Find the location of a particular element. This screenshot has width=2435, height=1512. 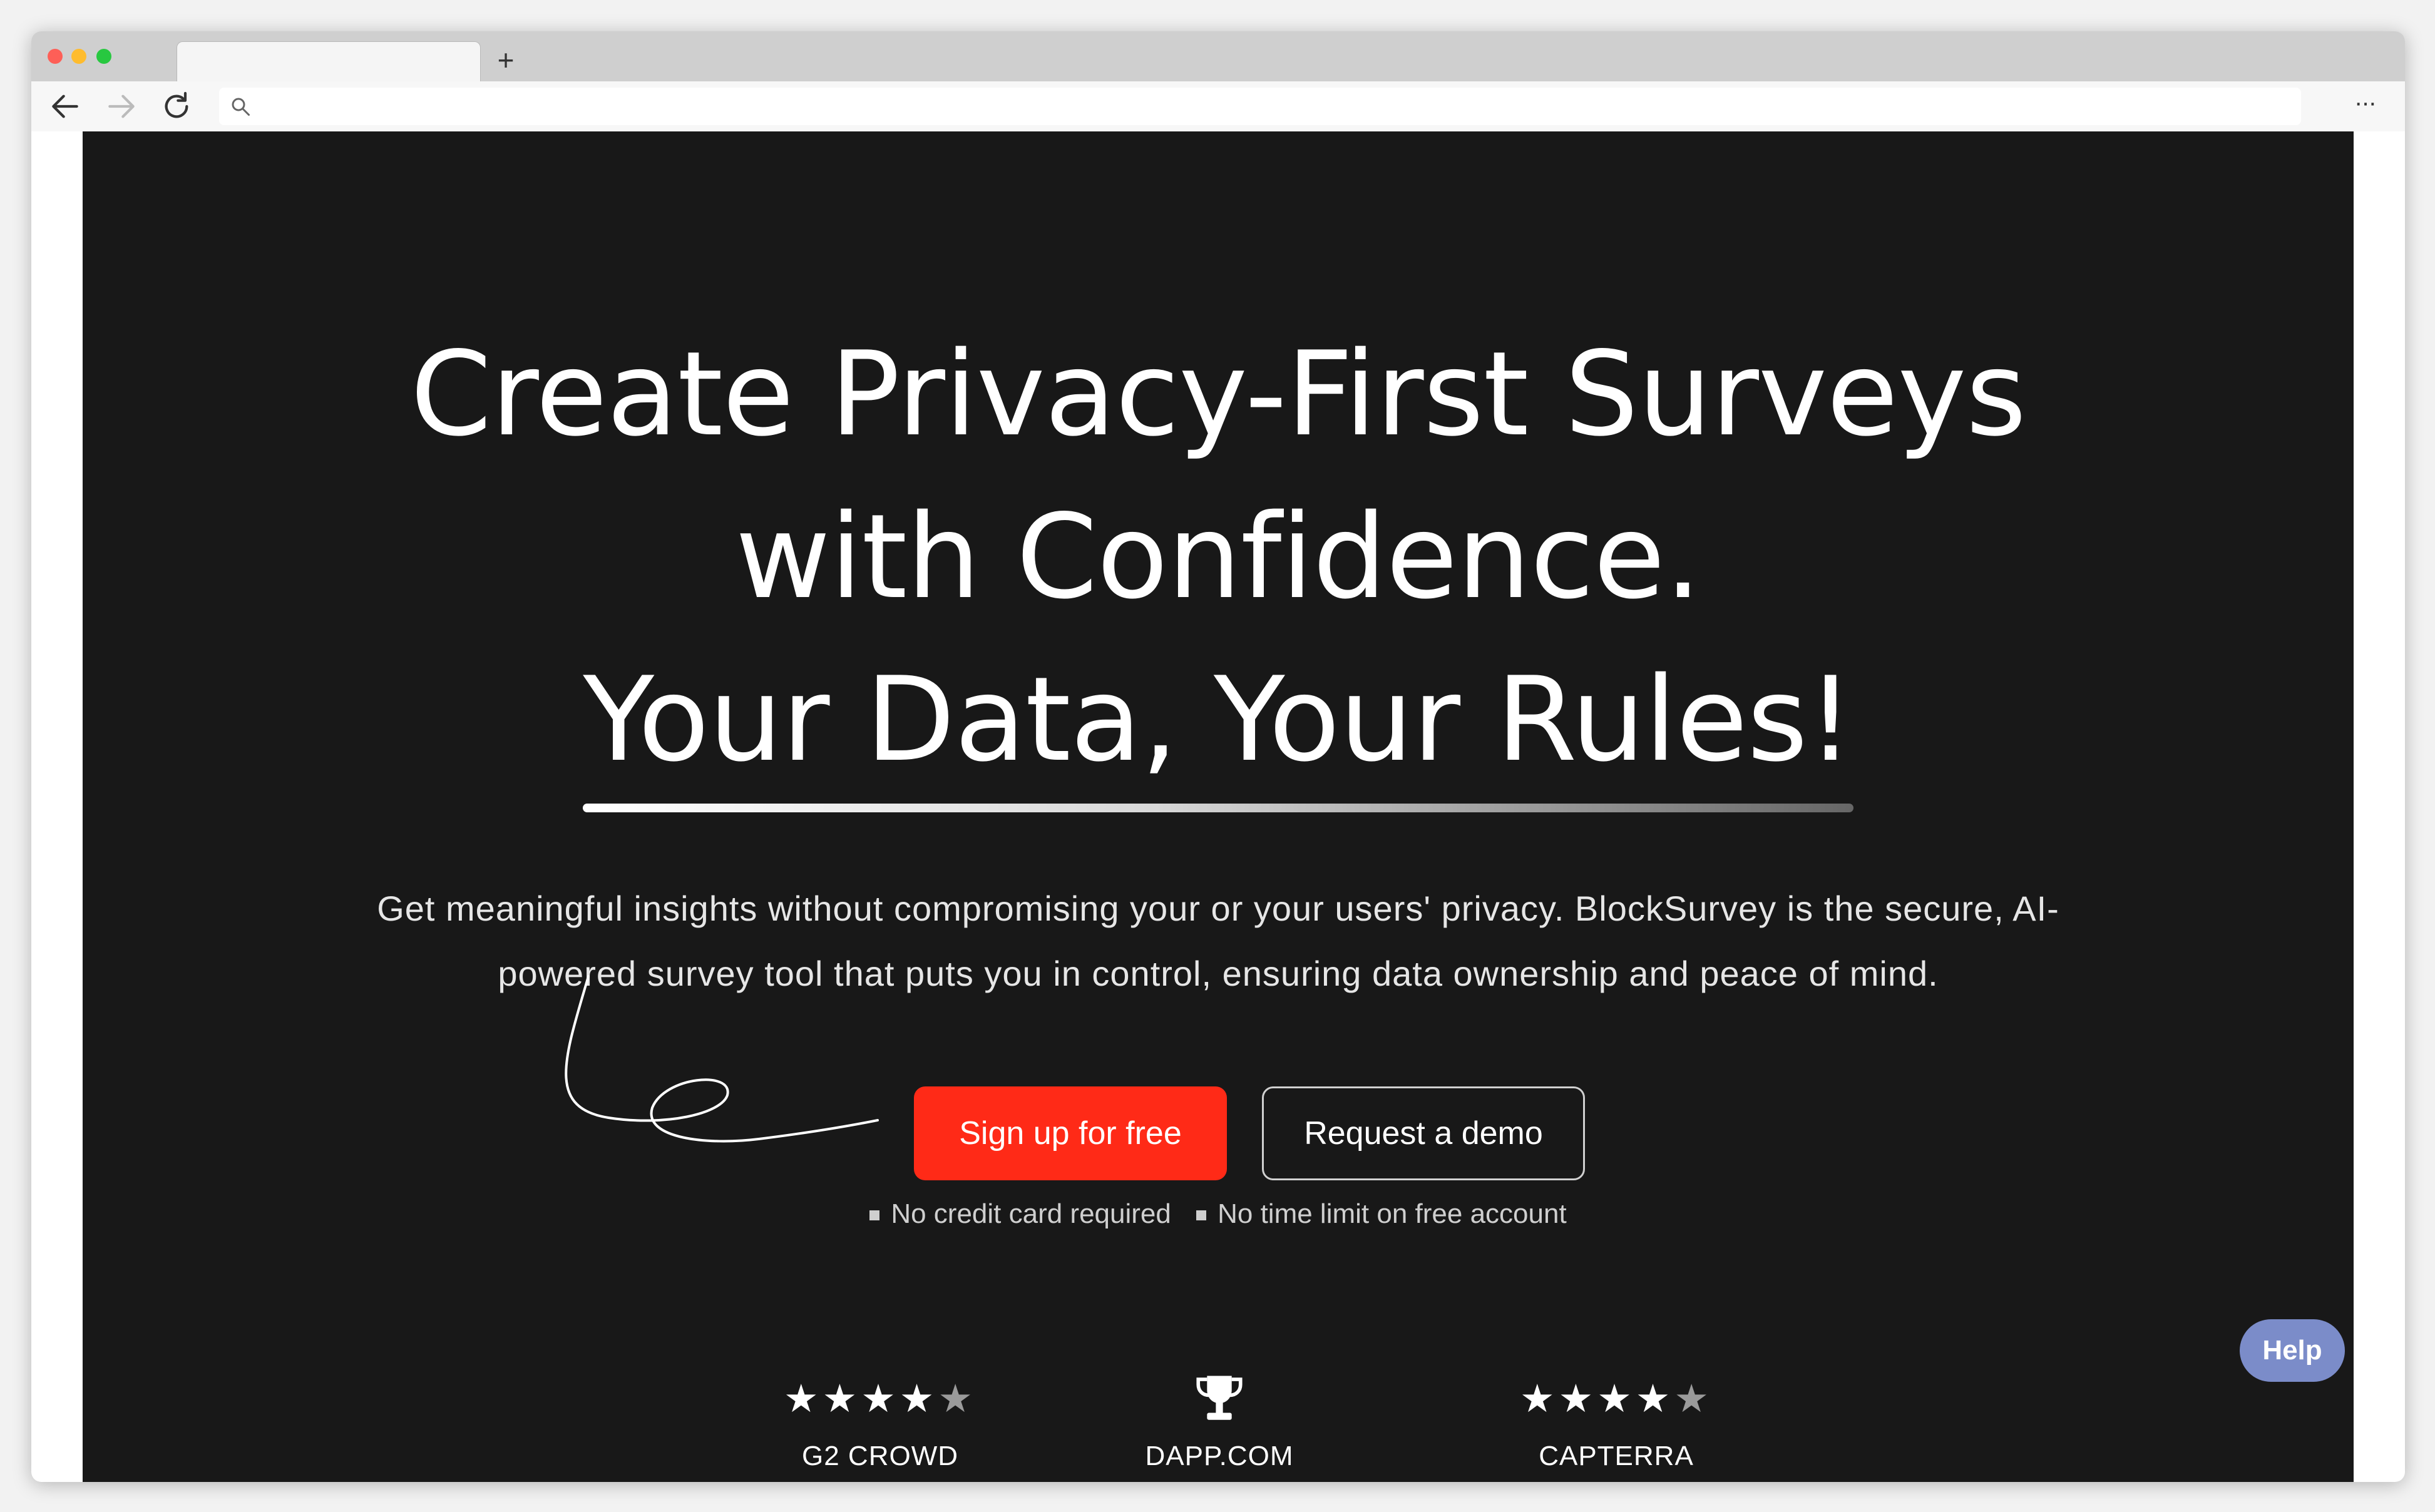

award-dapp: DAPP.COM is located at coordinates (1219, 1424).